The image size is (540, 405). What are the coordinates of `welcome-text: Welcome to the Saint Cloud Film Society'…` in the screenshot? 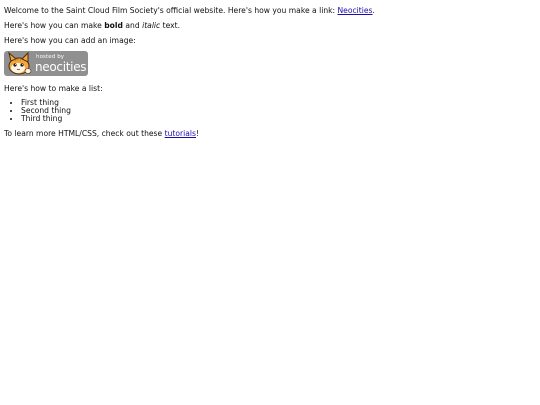 It's located at (171, 10).